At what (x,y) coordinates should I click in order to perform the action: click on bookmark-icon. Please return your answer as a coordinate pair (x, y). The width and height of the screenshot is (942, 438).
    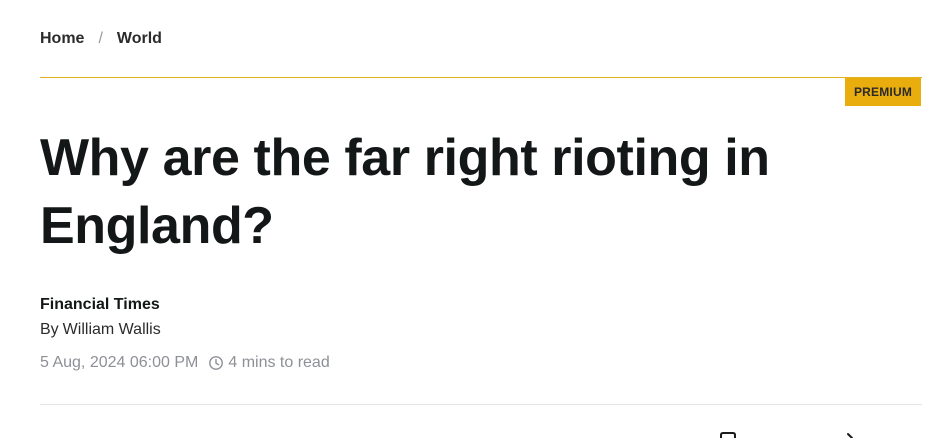
    Looking at the image, I should click on (728, 435).